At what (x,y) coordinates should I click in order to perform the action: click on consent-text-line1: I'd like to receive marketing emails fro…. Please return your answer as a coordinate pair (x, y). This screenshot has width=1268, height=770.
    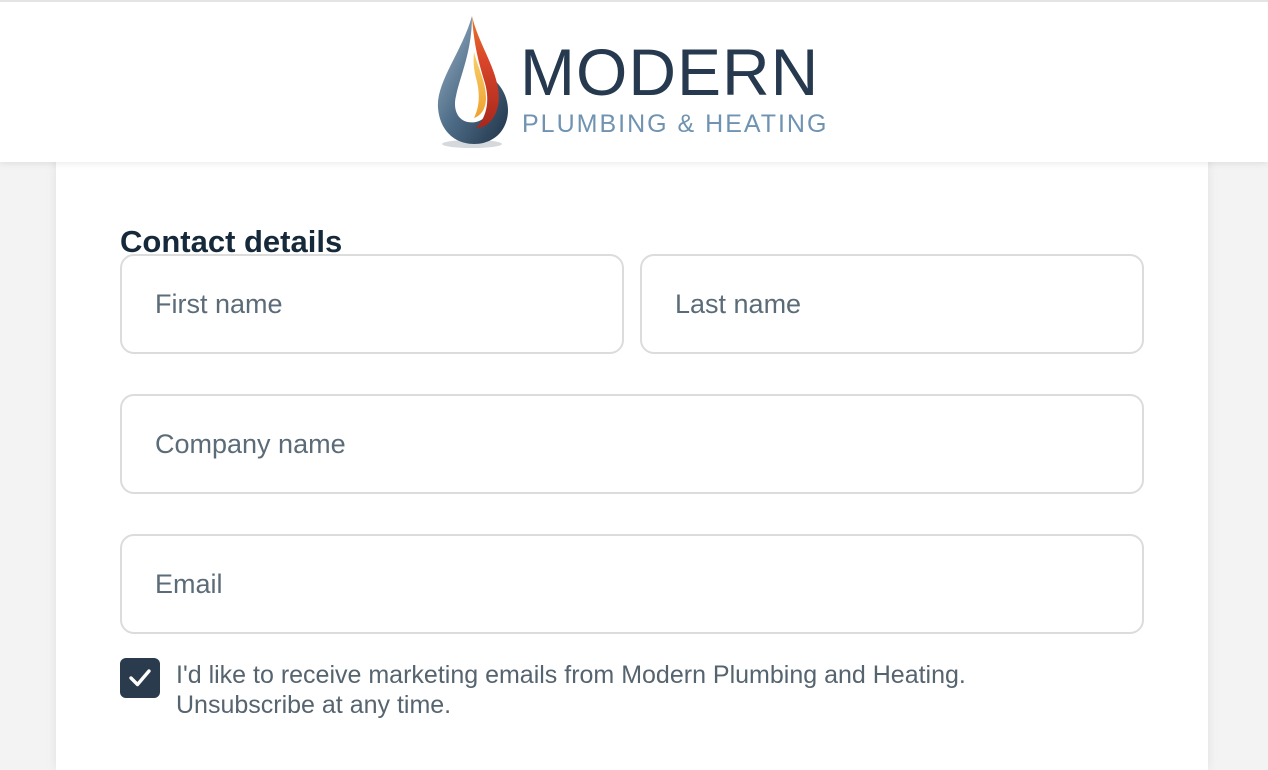
    Looking at the image, I should click on (571, 675).